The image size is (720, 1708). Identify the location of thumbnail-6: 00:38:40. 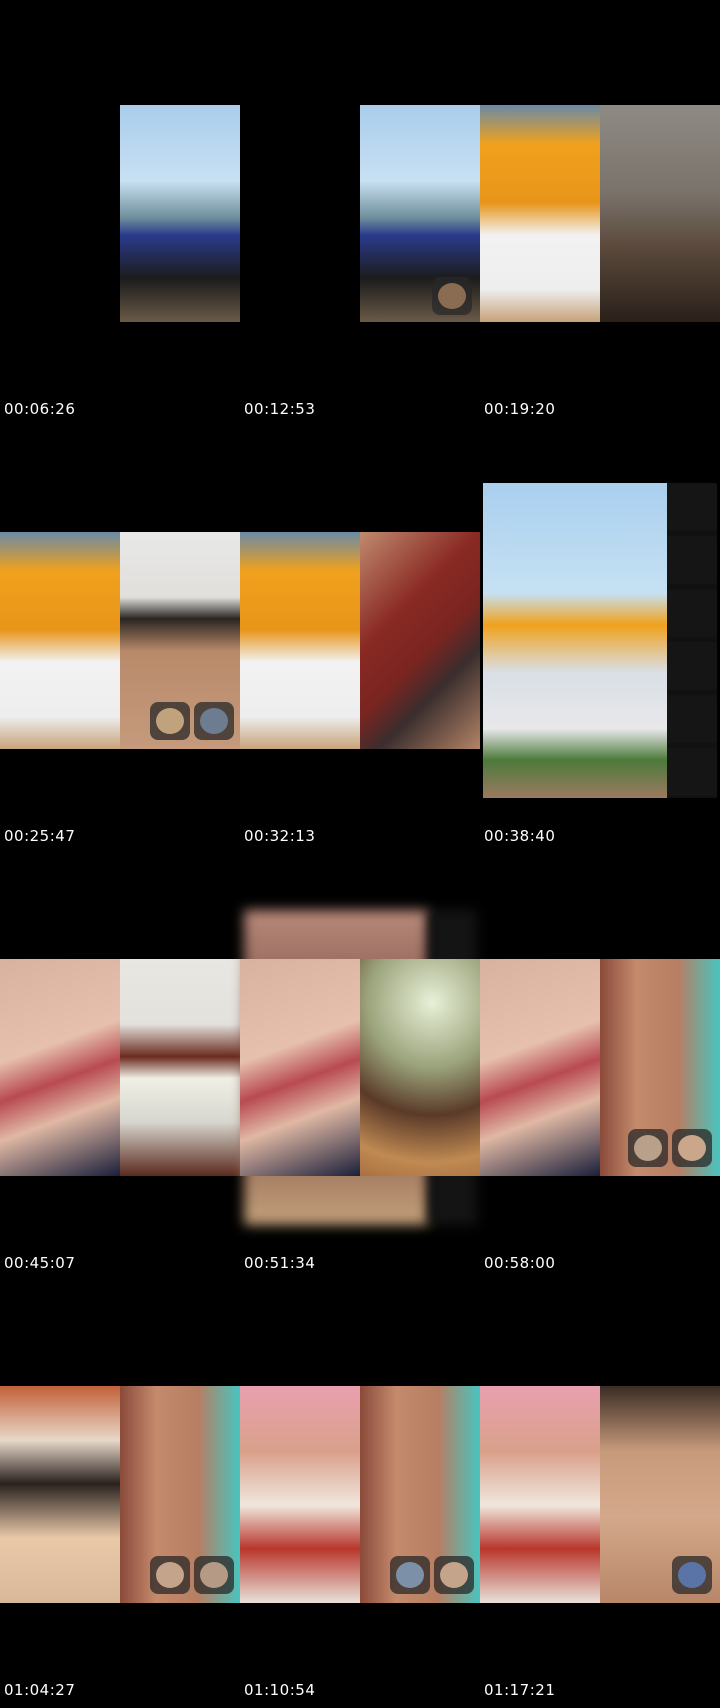
(600, 640).